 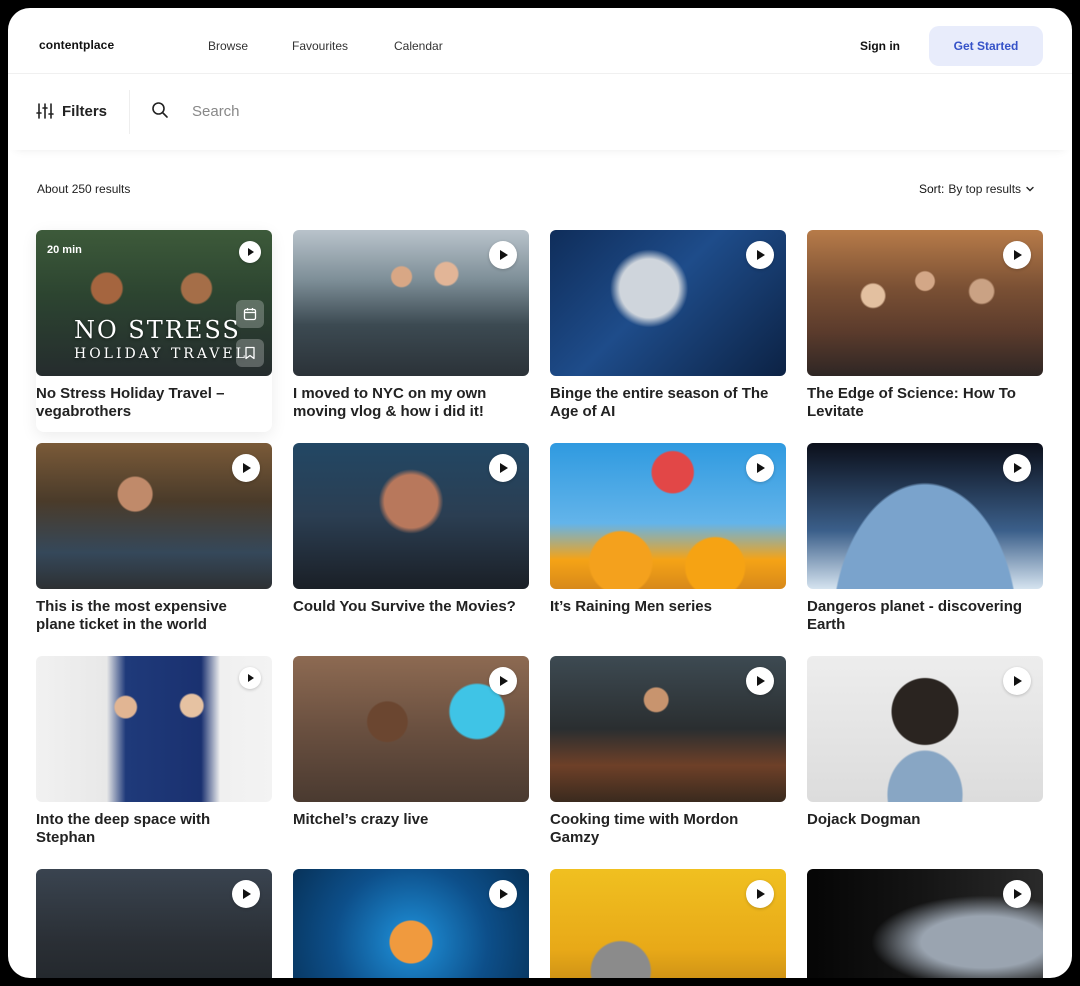 What do you see at coordinates (1030, 189) in the screenshot?
I see `chevron-down-icon` at bounding box center [1030, 189].